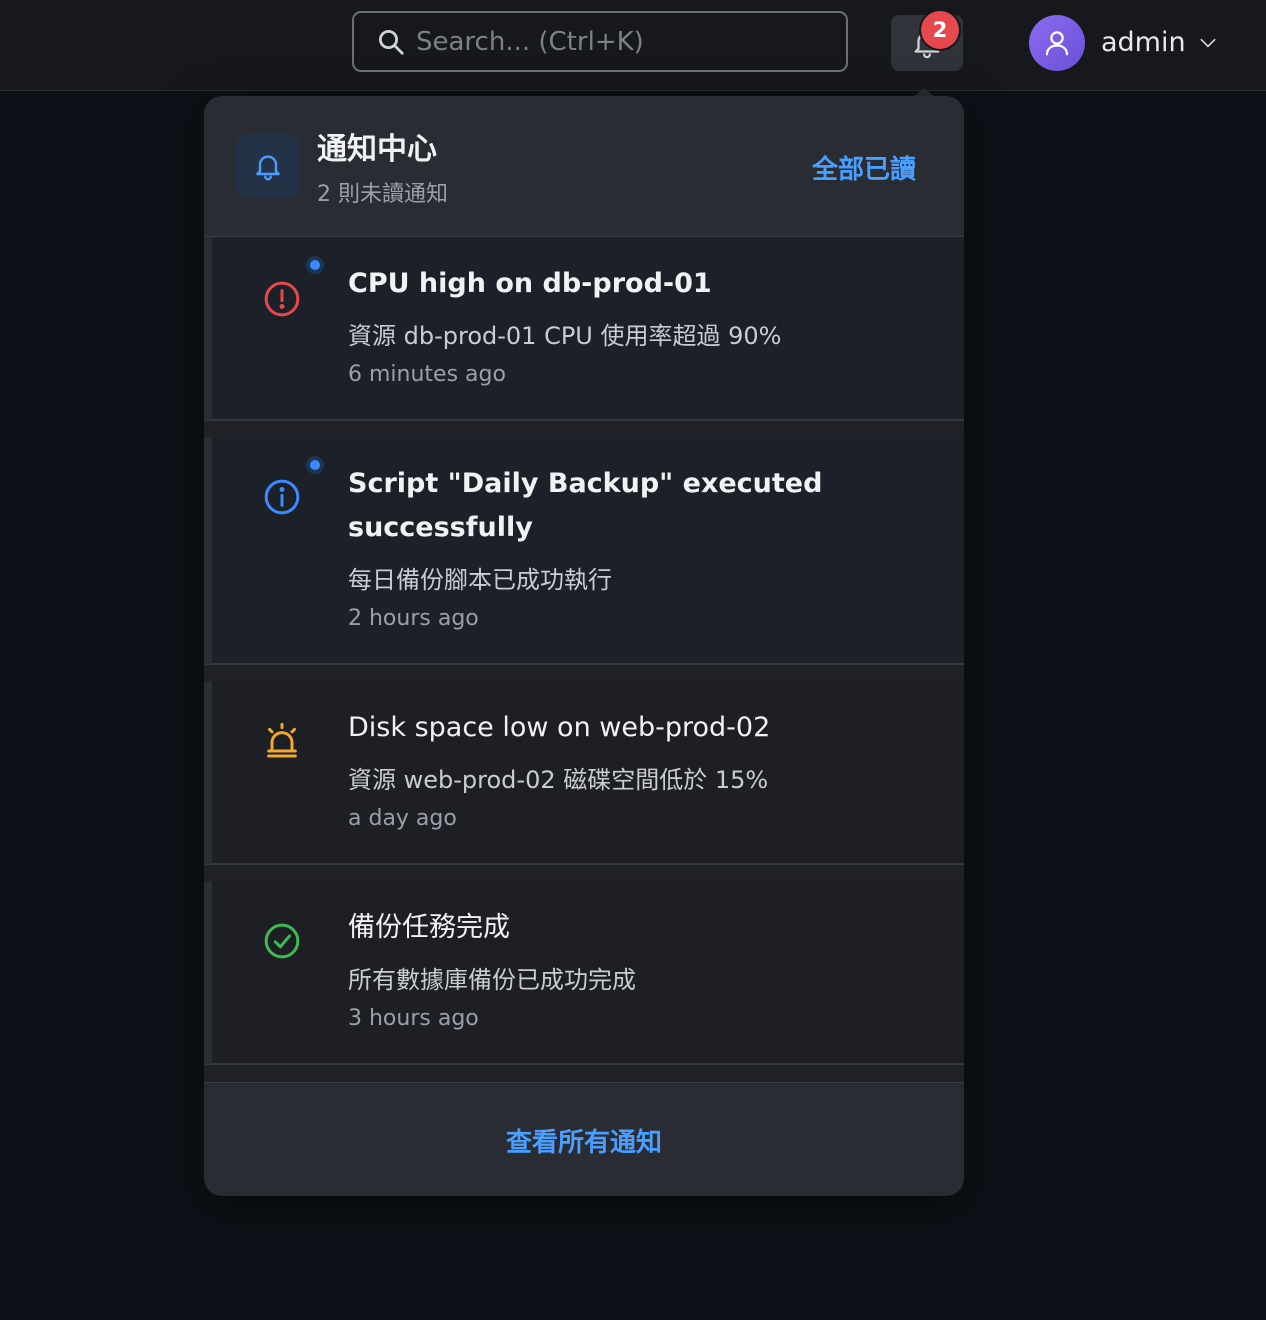 This screenshot has height=1320, width=1266. What do you see at coordinates (559, 727) in the screenshot?
I see `notification-title: Disk space low on web-prod-02` at bounding box center [559, 727].